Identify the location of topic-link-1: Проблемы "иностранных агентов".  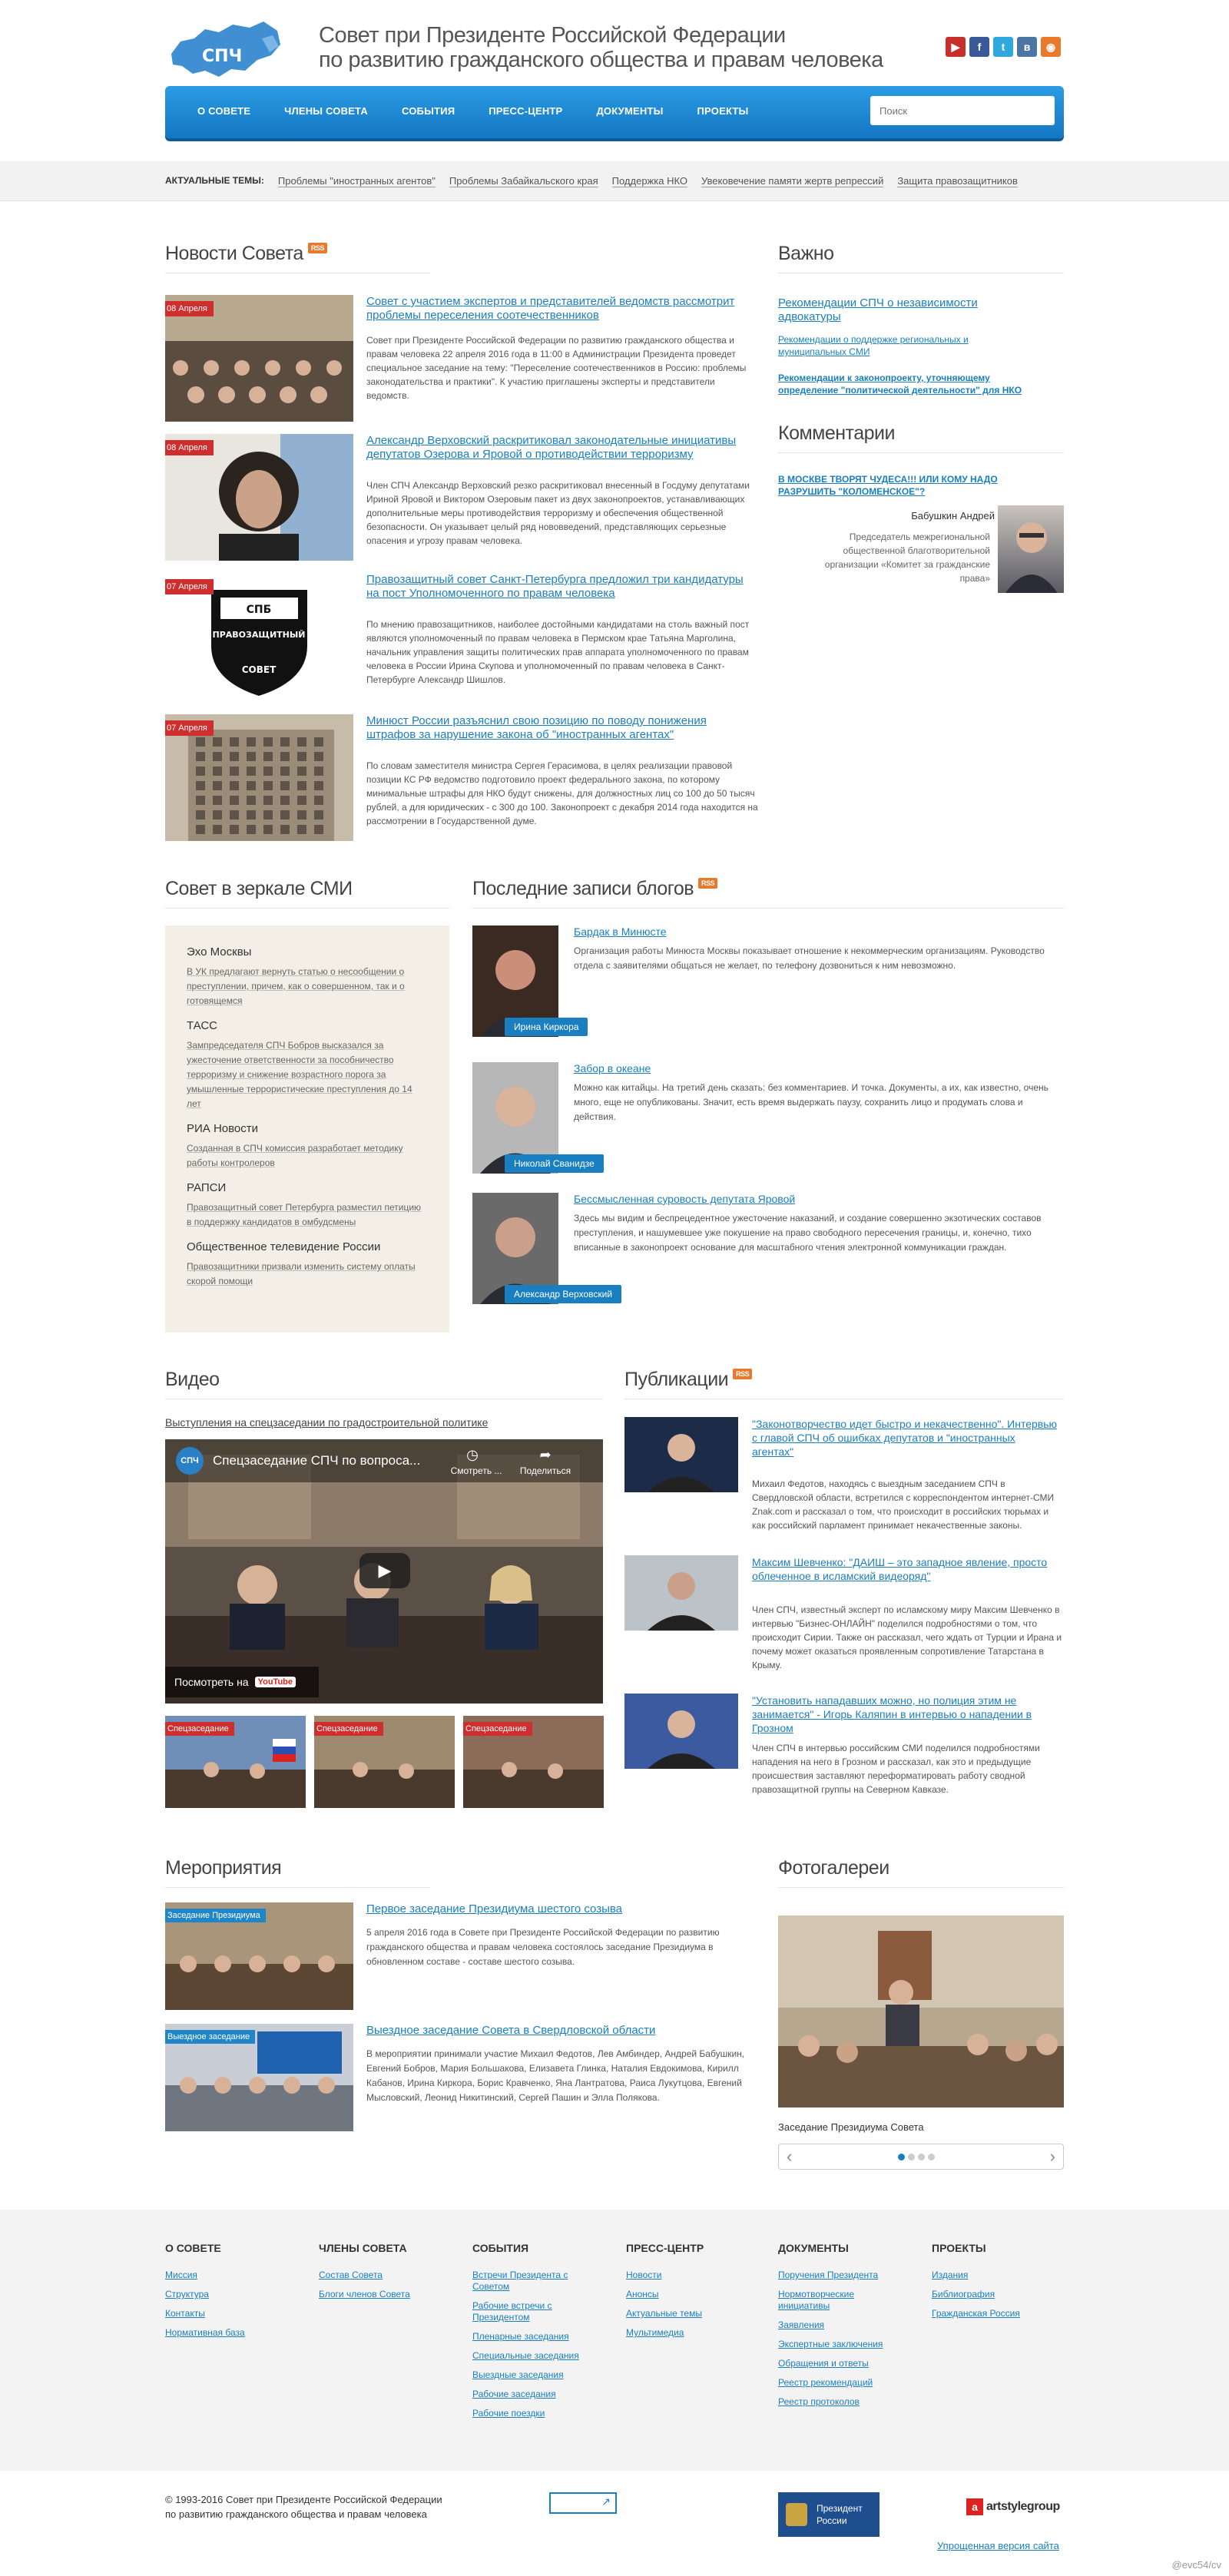
(356, 181).